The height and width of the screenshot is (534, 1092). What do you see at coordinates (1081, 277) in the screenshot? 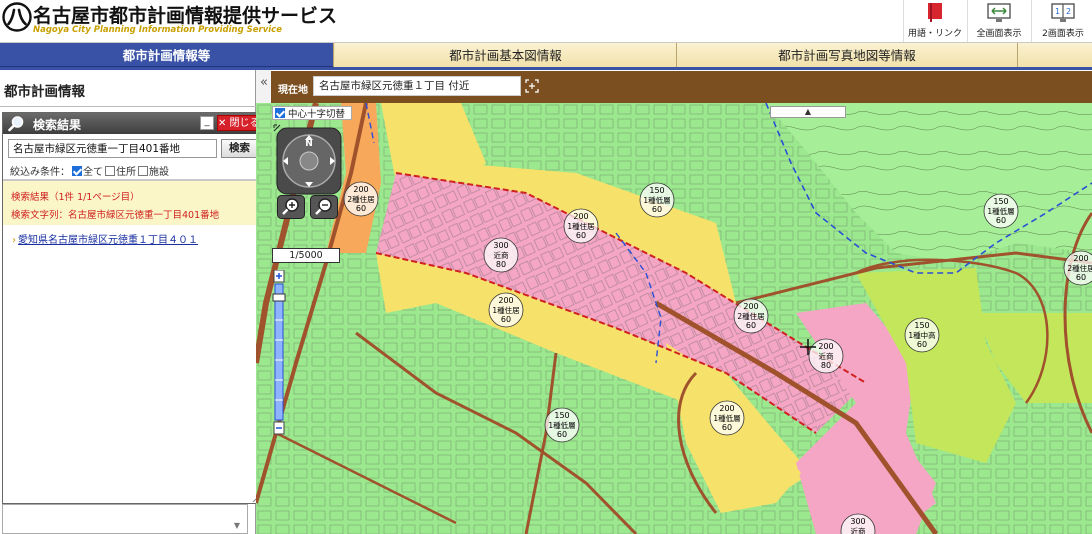
I see `zone-label-12-bcr: 60` at bounding box center [1081, 277].